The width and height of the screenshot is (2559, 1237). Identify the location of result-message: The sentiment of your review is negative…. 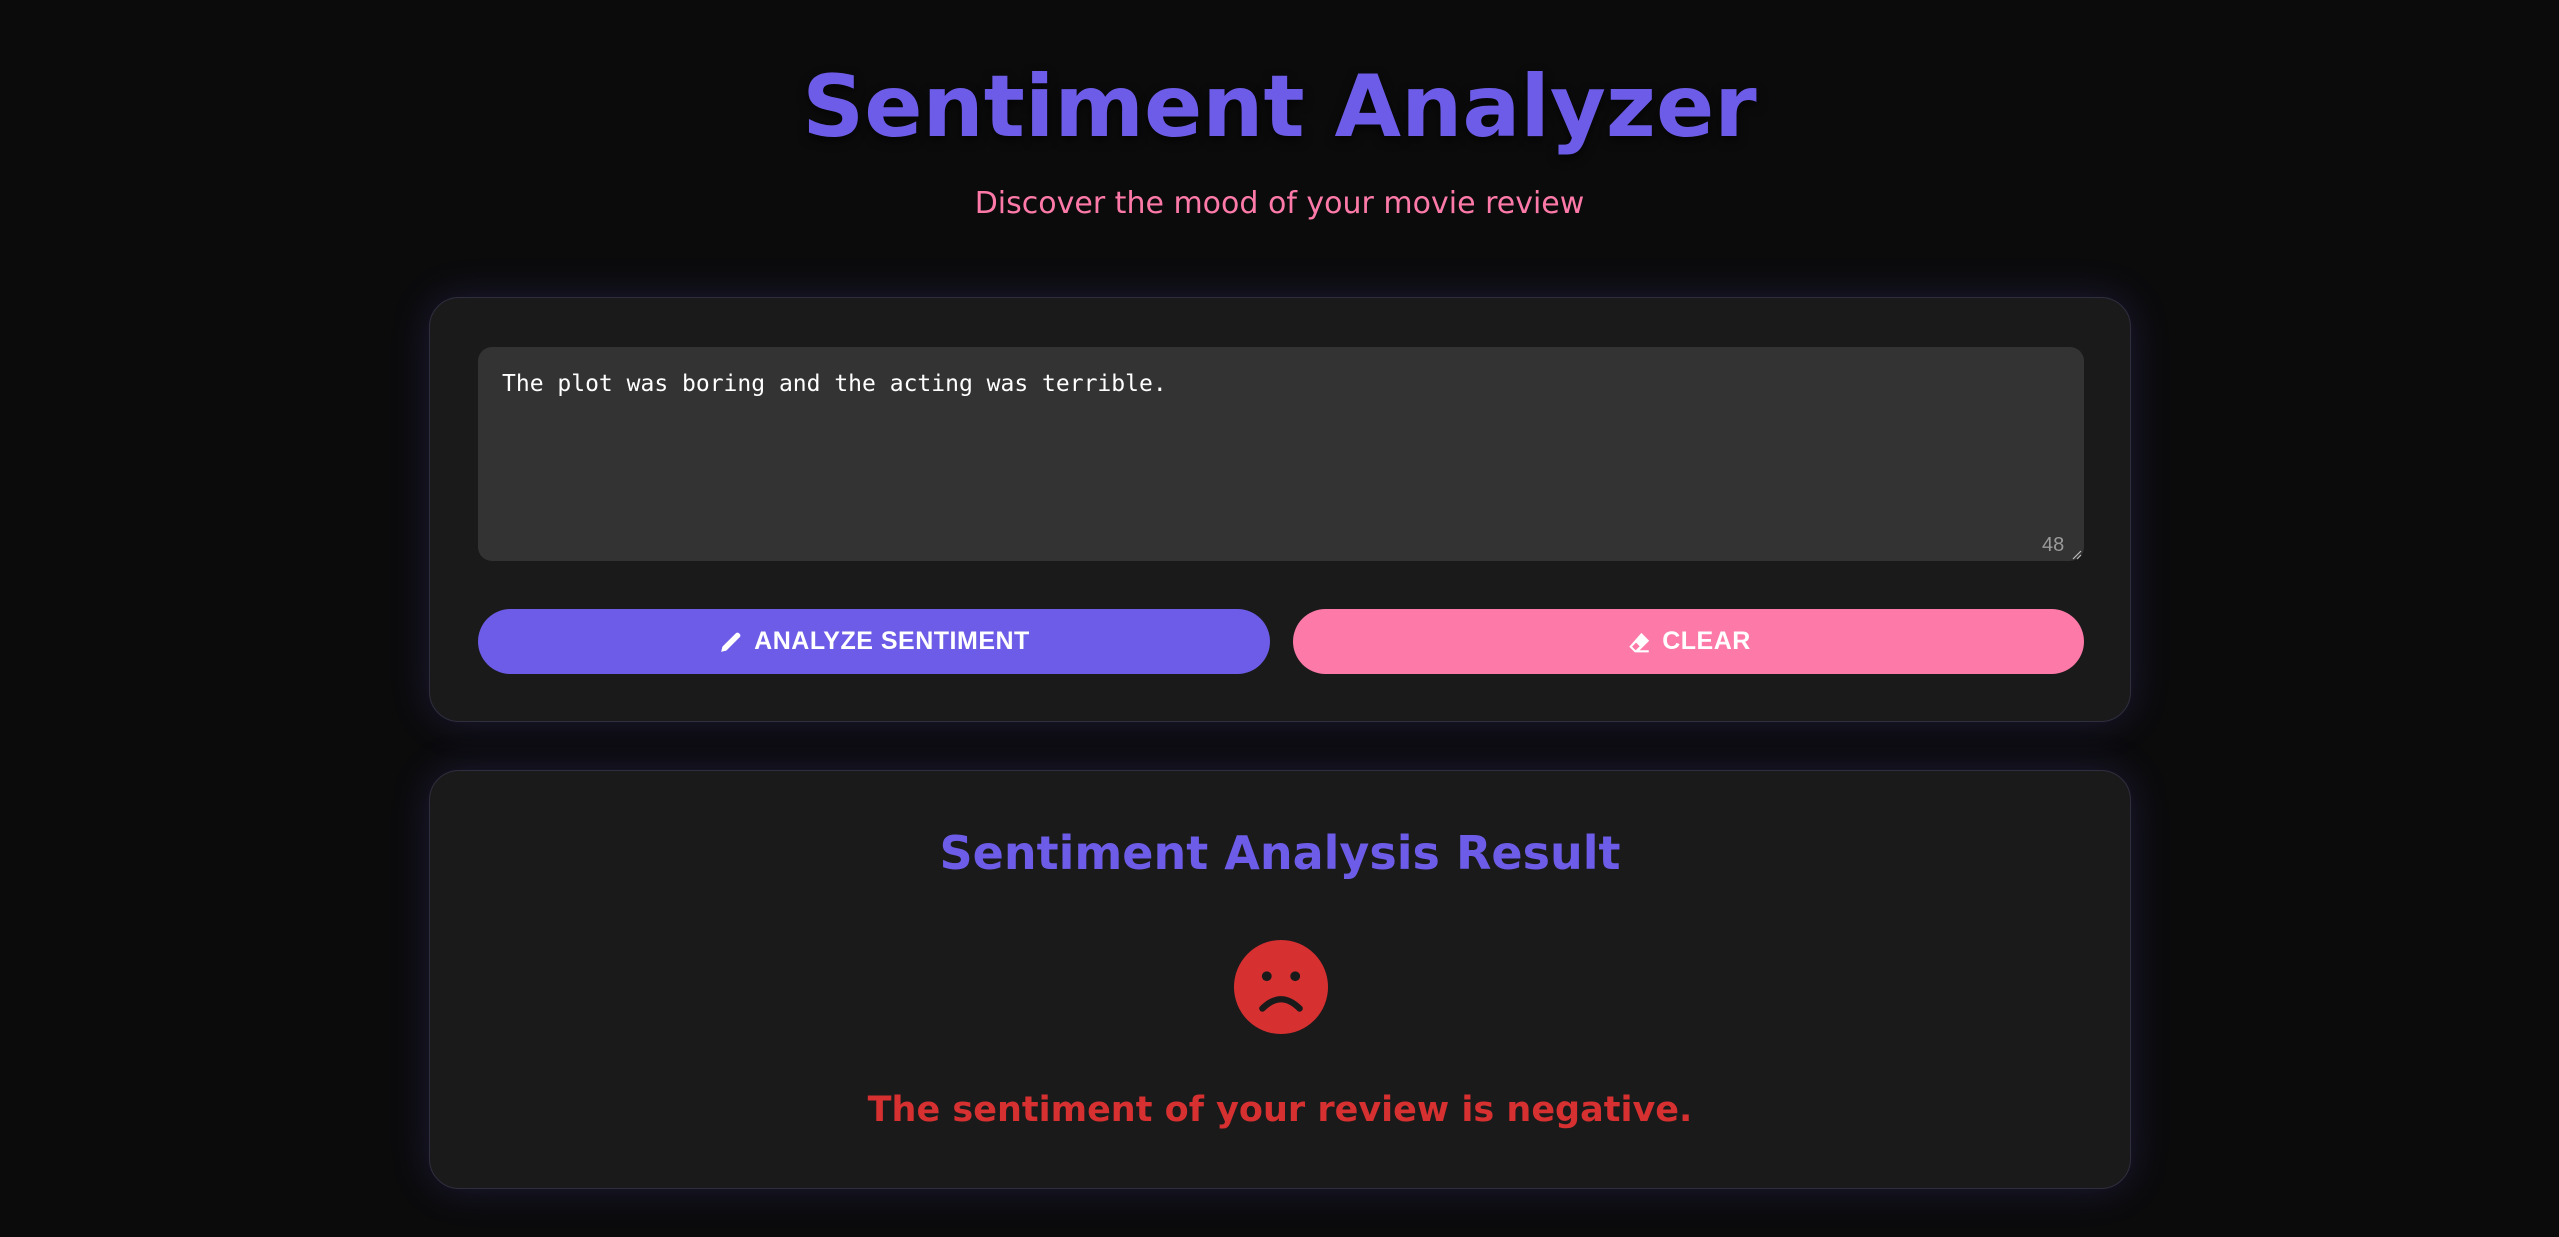
(1280, 1110).